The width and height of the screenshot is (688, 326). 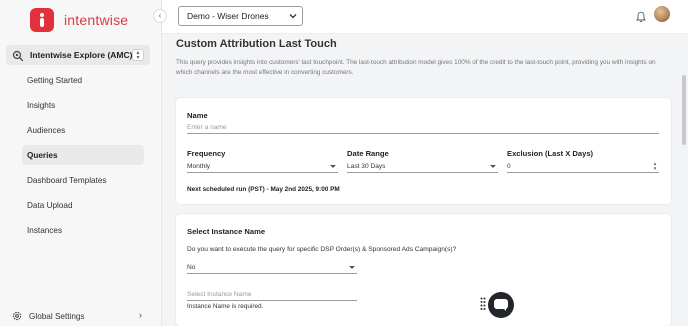 I want to click on sidebar-item-getting-started: Getting Started, so click(x=83, y=80).